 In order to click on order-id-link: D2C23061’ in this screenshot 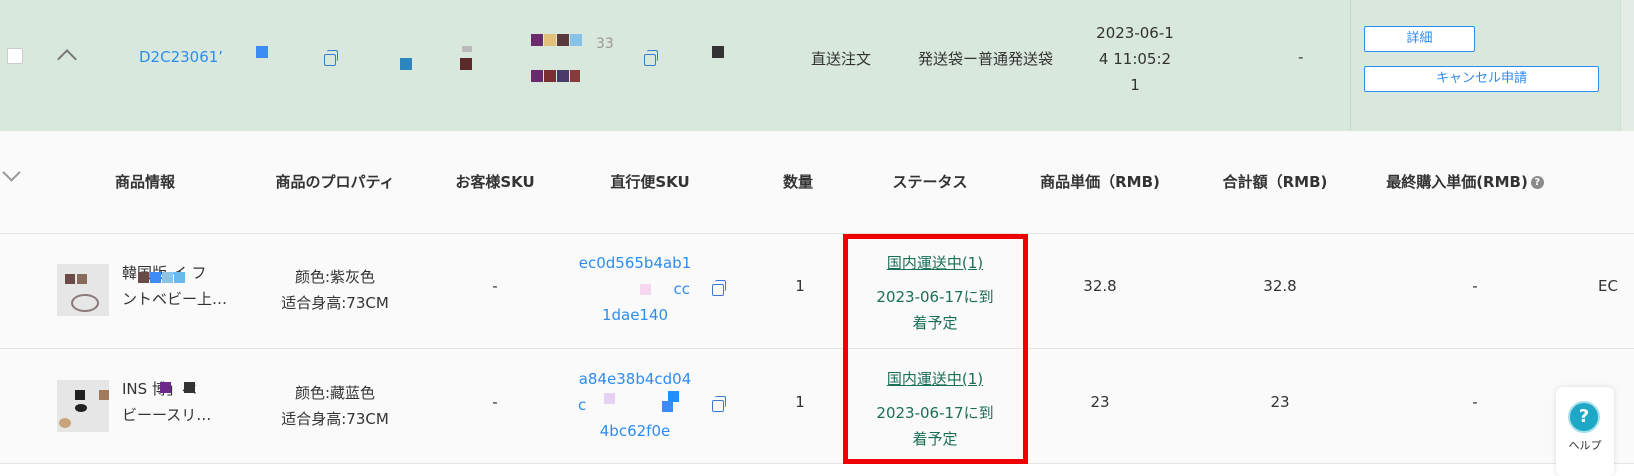, I will do `click(181, 57)`.